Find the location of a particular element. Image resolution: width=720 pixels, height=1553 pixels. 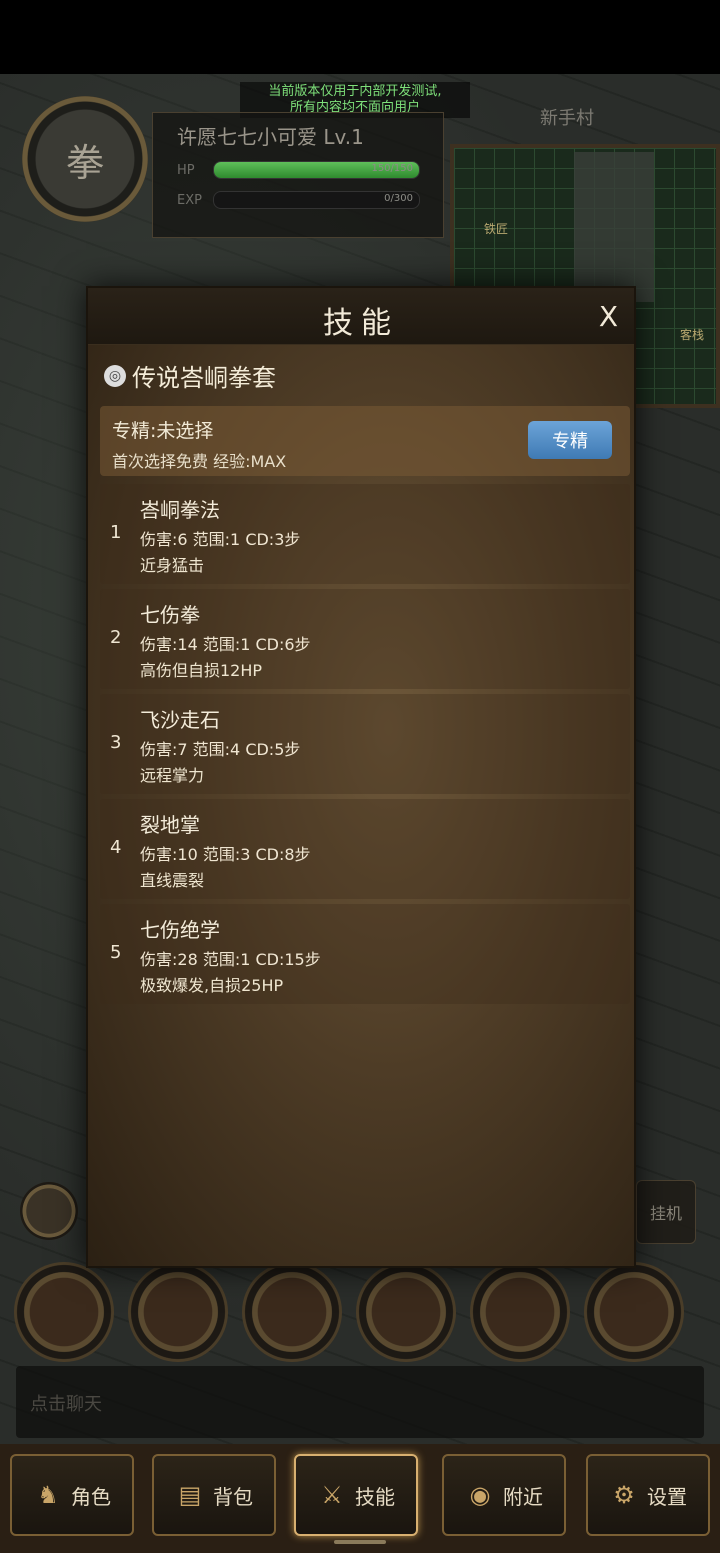

exp-value: 0/300 is located at coordinates (398, 198).